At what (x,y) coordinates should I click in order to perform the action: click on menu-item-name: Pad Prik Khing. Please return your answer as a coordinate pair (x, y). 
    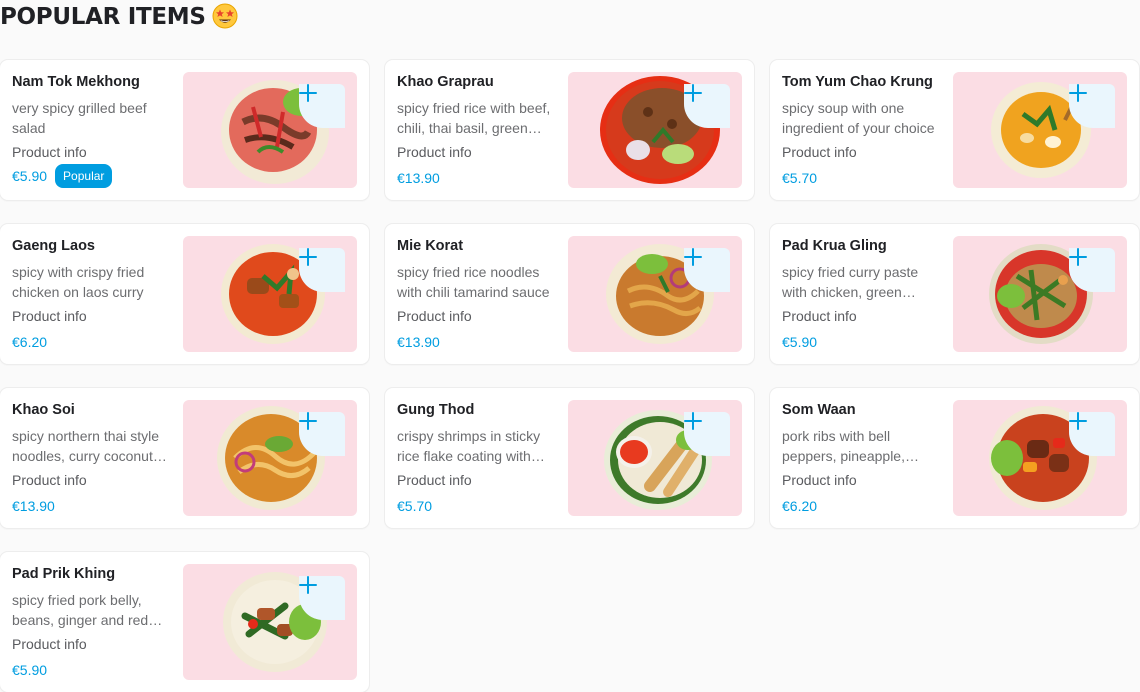
    Looking at the image, I should click on (64, 574).